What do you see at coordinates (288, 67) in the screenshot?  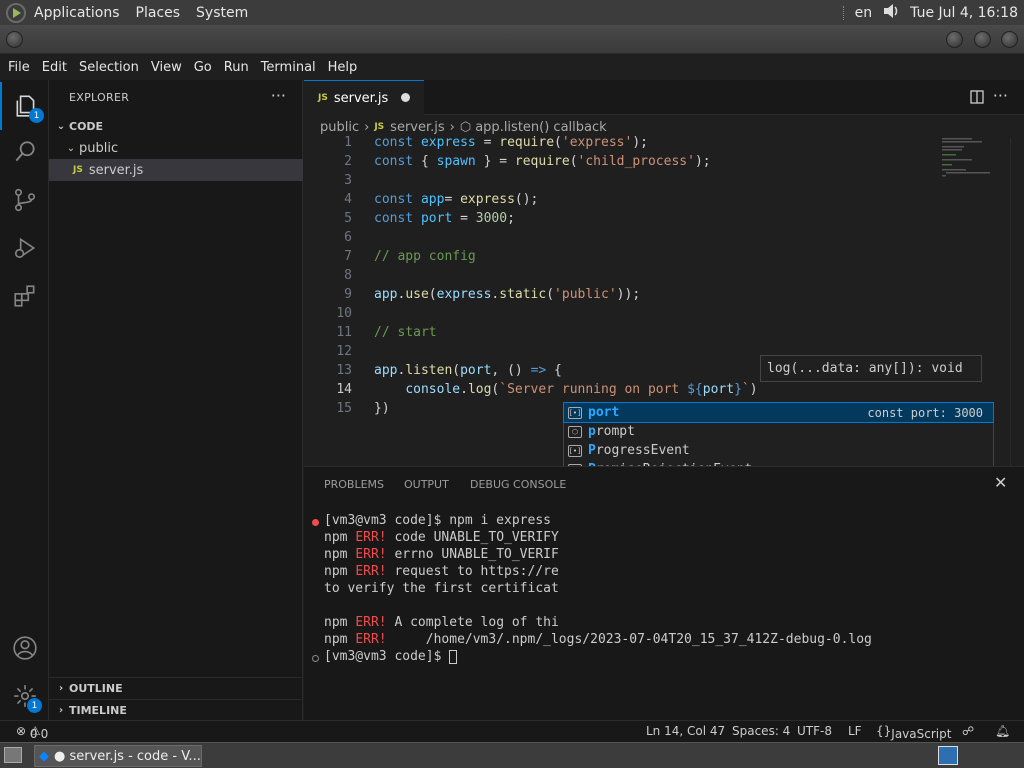 I see `menu-terminal: Terminal` at bounding box center [288, 67].